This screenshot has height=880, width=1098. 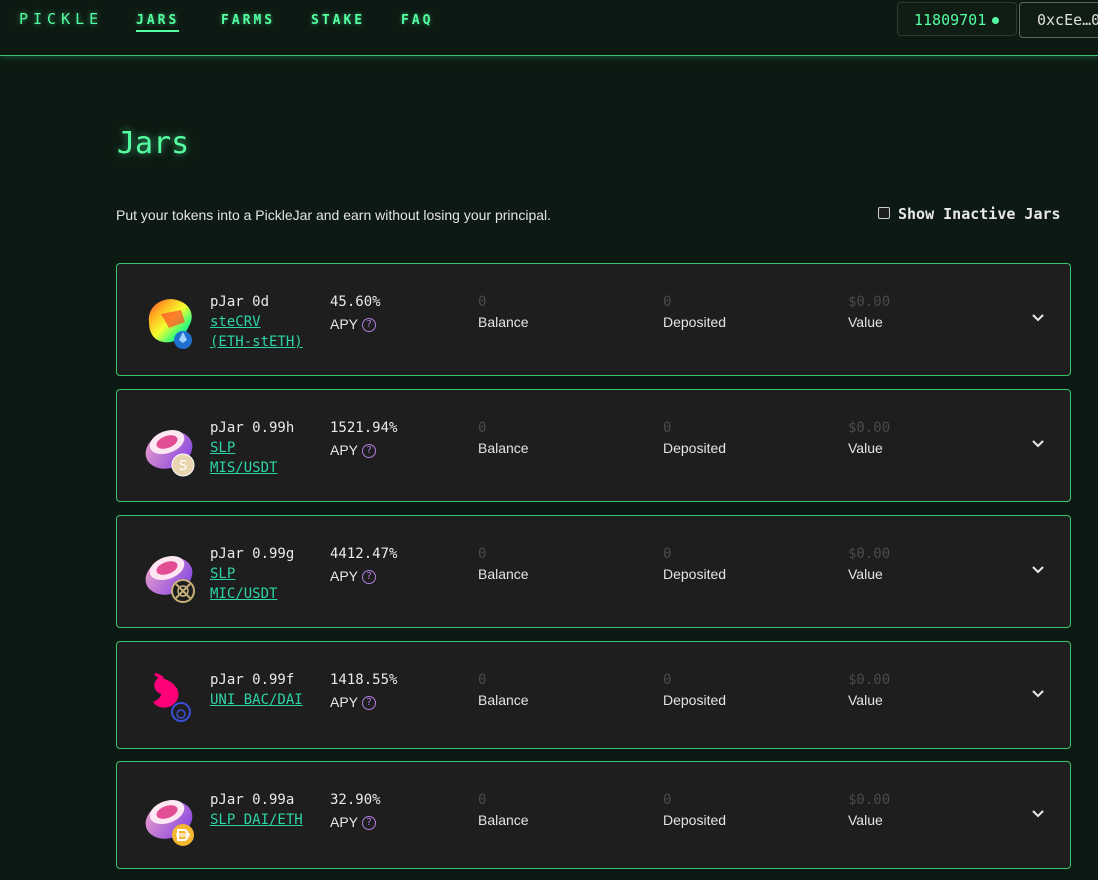 I want to click on jar-version: pJar 0.99h, so click(x=252, y=428).